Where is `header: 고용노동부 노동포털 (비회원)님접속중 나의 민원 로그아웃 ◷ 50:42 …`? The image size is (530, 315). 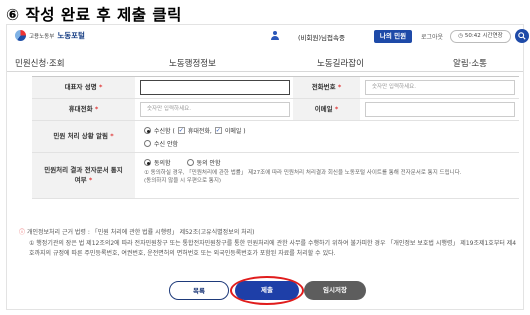 header: 고용노동부 노동포털 (비회원)님접속중 나의 민원 로그아웃 ◷ 50:42 … is located at coordinates (268, 37).